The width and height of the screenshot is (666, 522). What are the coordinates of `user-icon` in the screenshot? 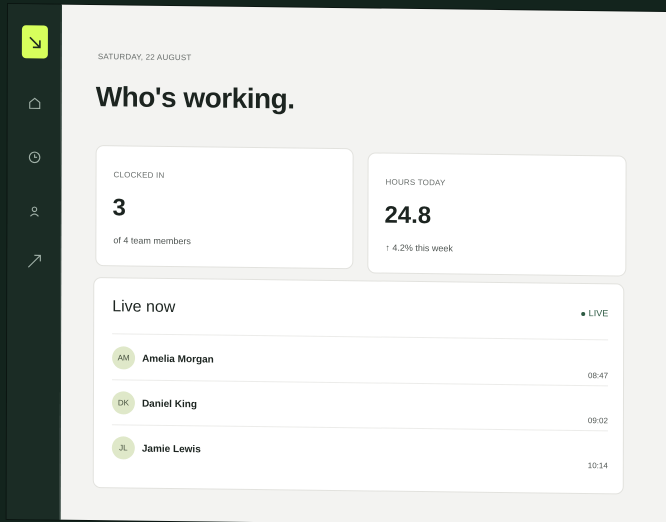 It's located at (34, 211).